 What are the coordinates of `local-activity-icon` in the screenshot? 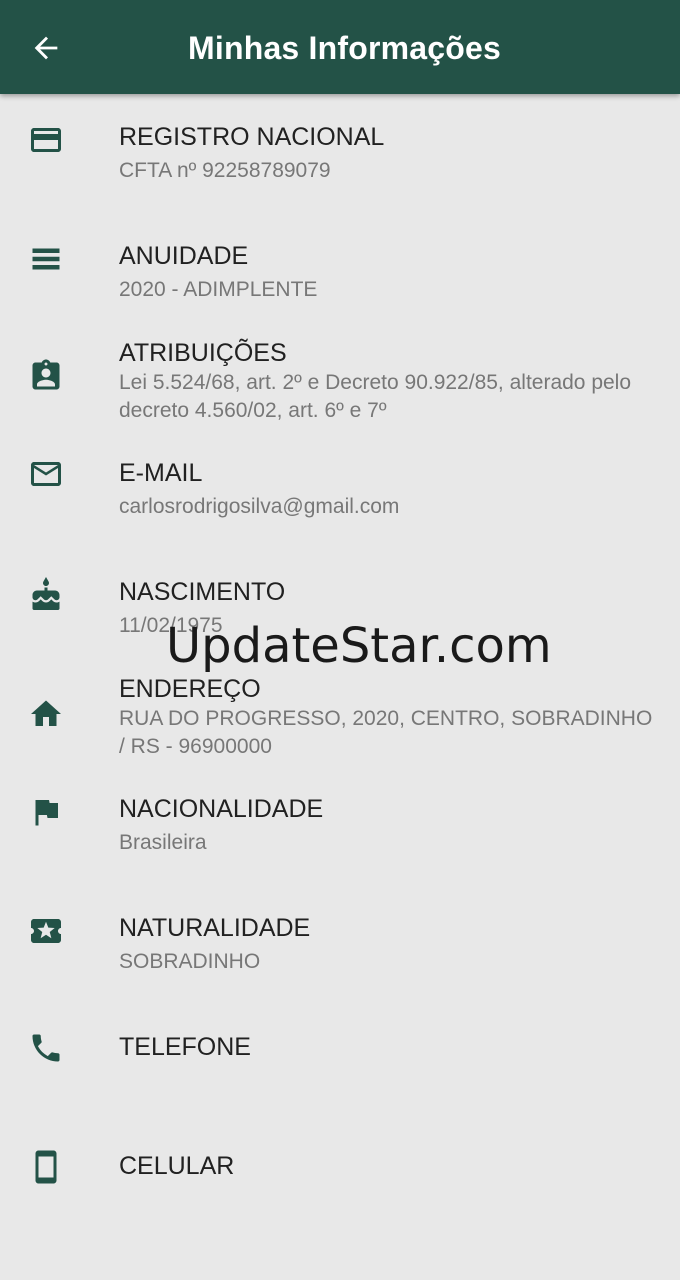 It's located at (46, 931).